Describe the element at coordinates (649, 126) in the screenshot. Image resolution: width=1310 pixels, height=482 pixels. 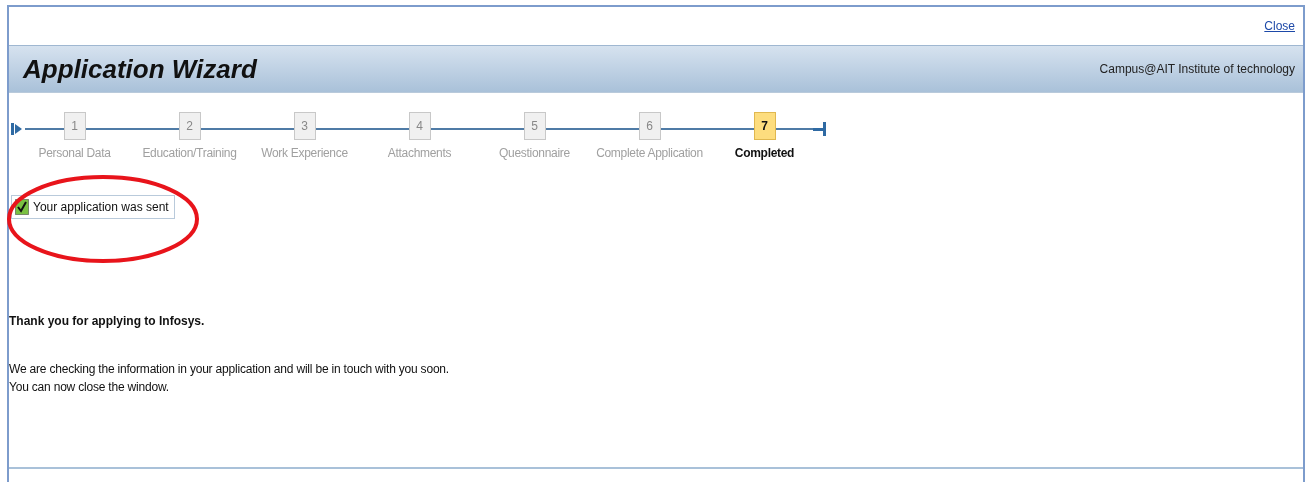
I see `step-number: 6` at that location.